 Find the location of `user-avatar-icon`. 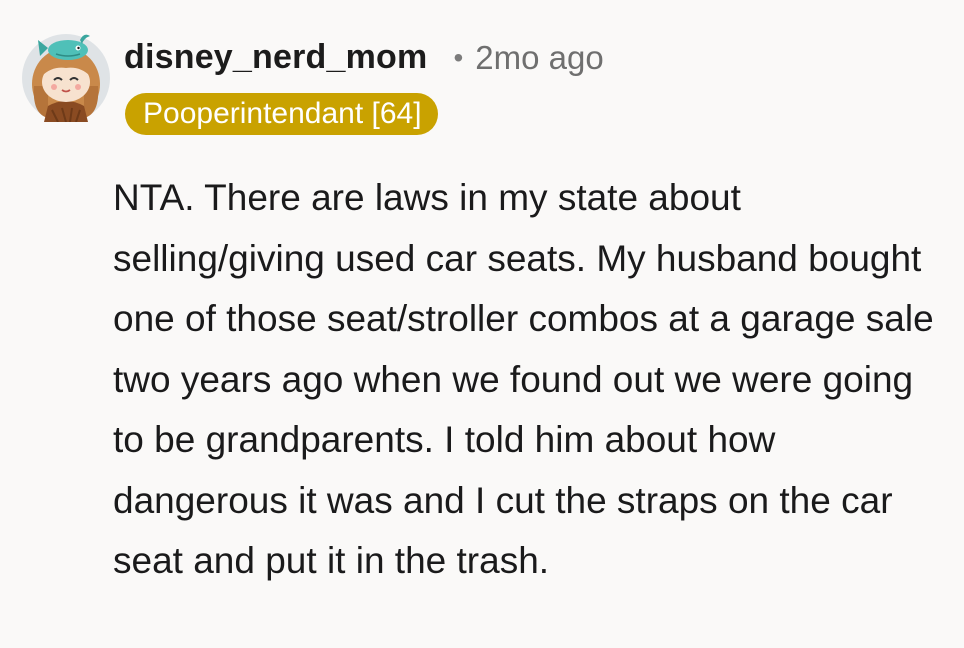

user-avatar-icon is located at coordinates (66, 74).